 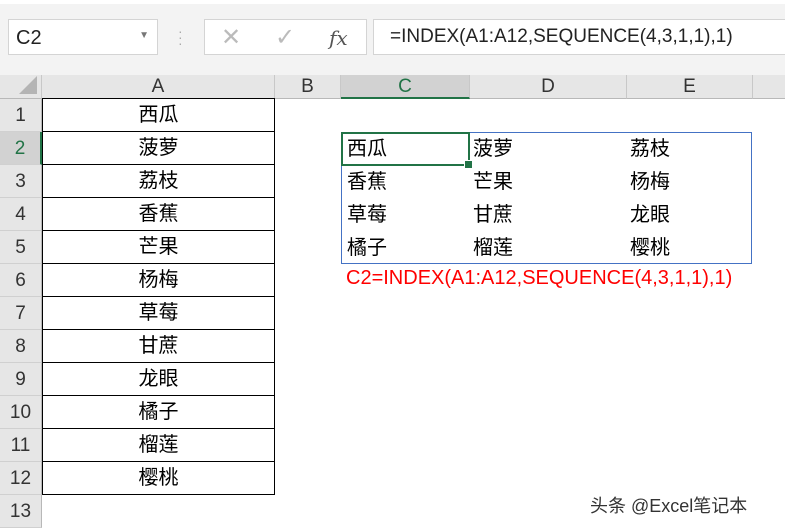 What do you see at coordinates (21, 181) in the screenshot?
I see `row-header: 3` at bounding box center [21, 181].